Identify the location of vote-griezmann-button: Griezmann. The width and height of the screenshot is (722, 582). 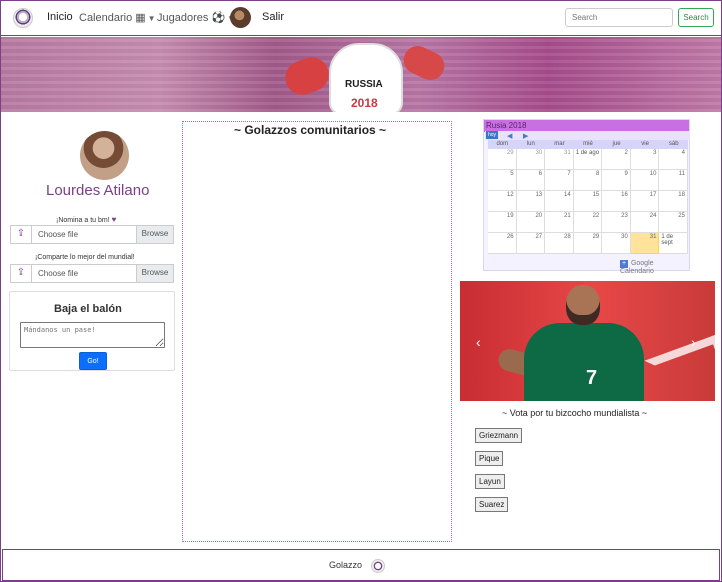
(499, 435).